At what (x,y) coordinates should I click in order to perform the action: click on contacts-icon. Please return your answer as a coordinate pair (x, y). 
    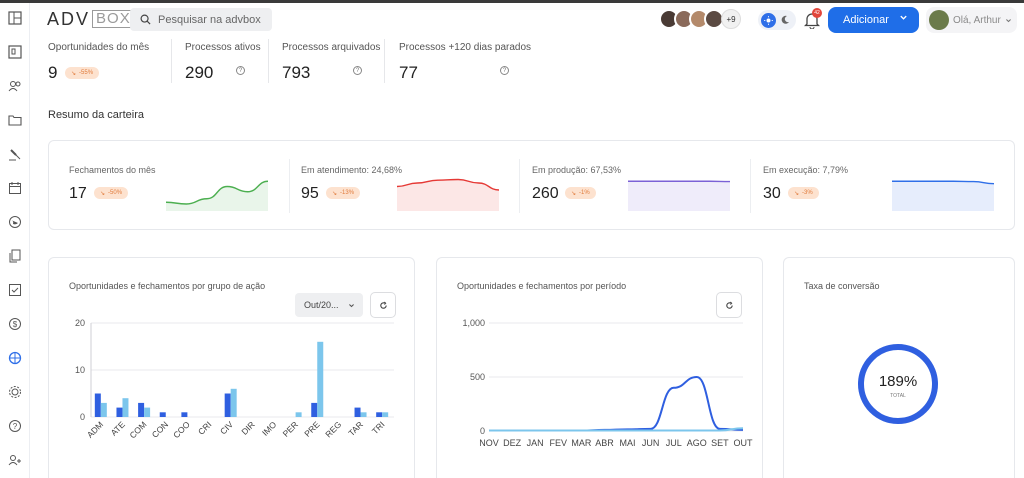
    Looking at the image, I should click on (15, 86).